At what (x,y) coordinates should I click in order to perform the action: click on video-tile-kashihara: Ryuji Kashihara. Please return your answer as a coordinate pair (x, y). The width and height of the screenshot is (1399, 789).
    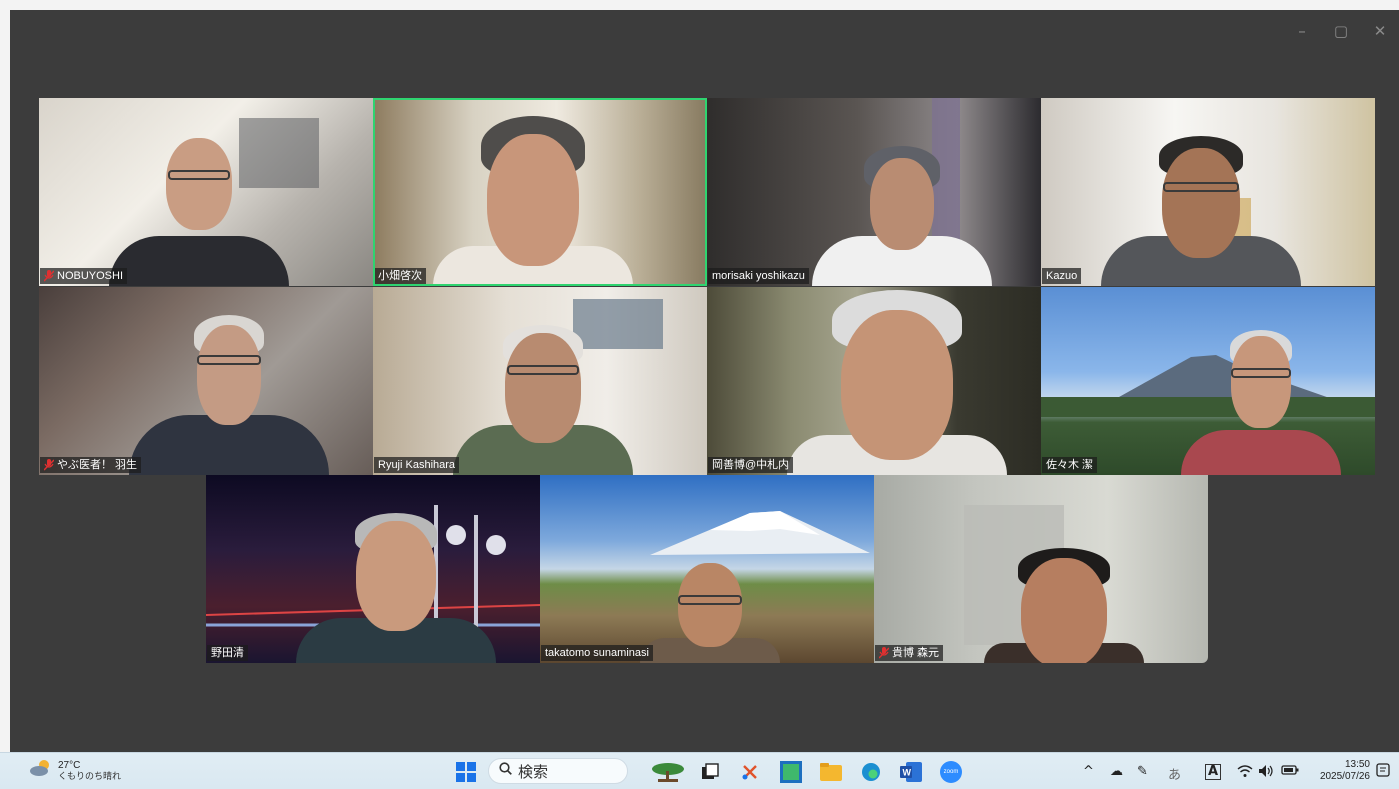
    Looking at the image, I should click on (540, 381).